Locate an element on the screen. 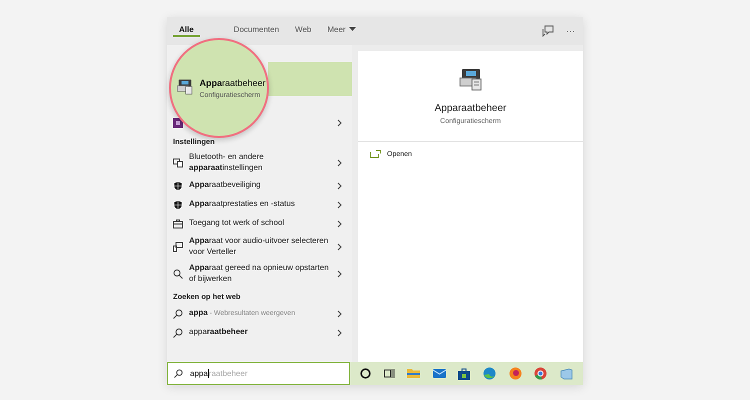 Image resolution: width=750 pixels, height=400 pixels. task-view-icon is located at coordinates (389, 373).